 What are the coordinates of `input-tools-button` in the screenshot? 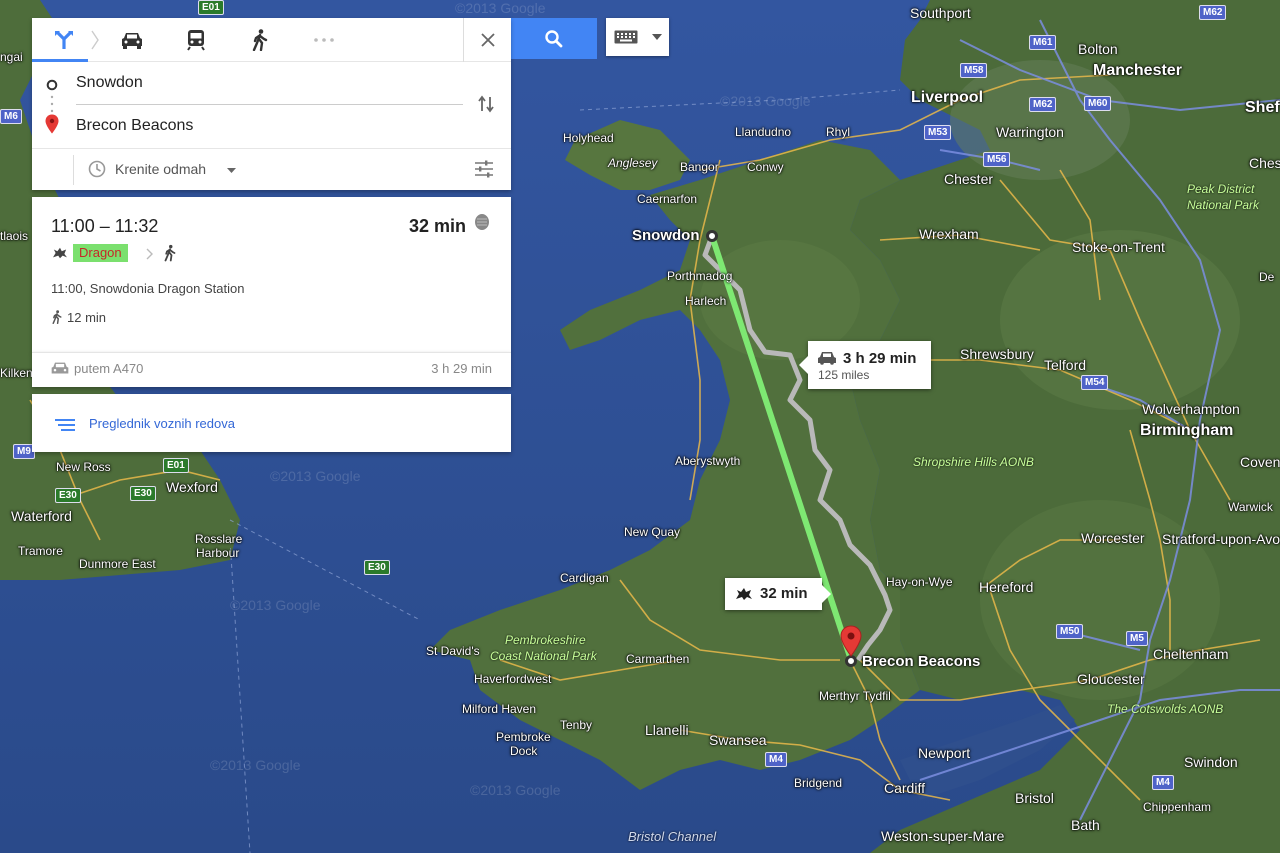 It's located at (637, 37).